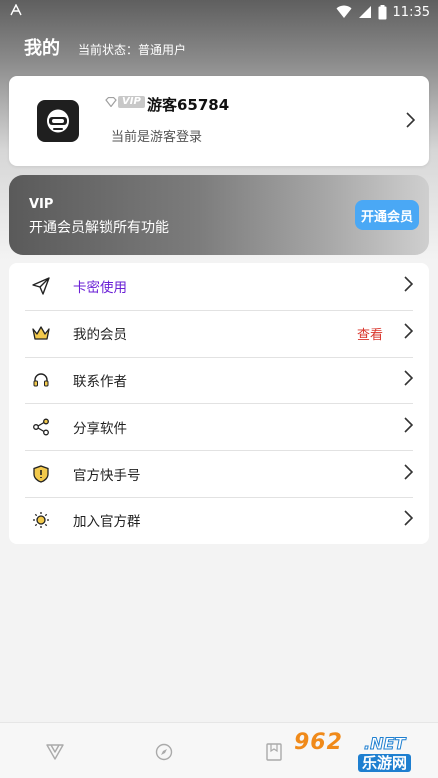  Describe the element at coordinates (362, 751) in the screenshot. I see `site-watermark: 962 .NET 乐游网` at that location.